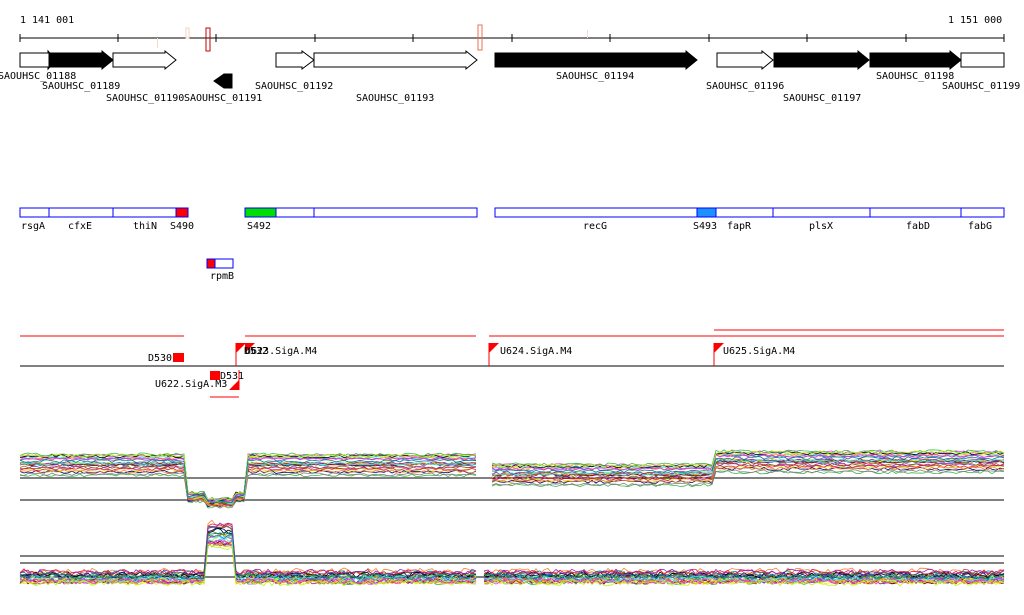 This screenshot has width=1024, height=615. What do you see at coordinates (822, 98) in the screenshot?
I see `gene-label: SAOUHSC_01197` at bounding box center [822, 98].